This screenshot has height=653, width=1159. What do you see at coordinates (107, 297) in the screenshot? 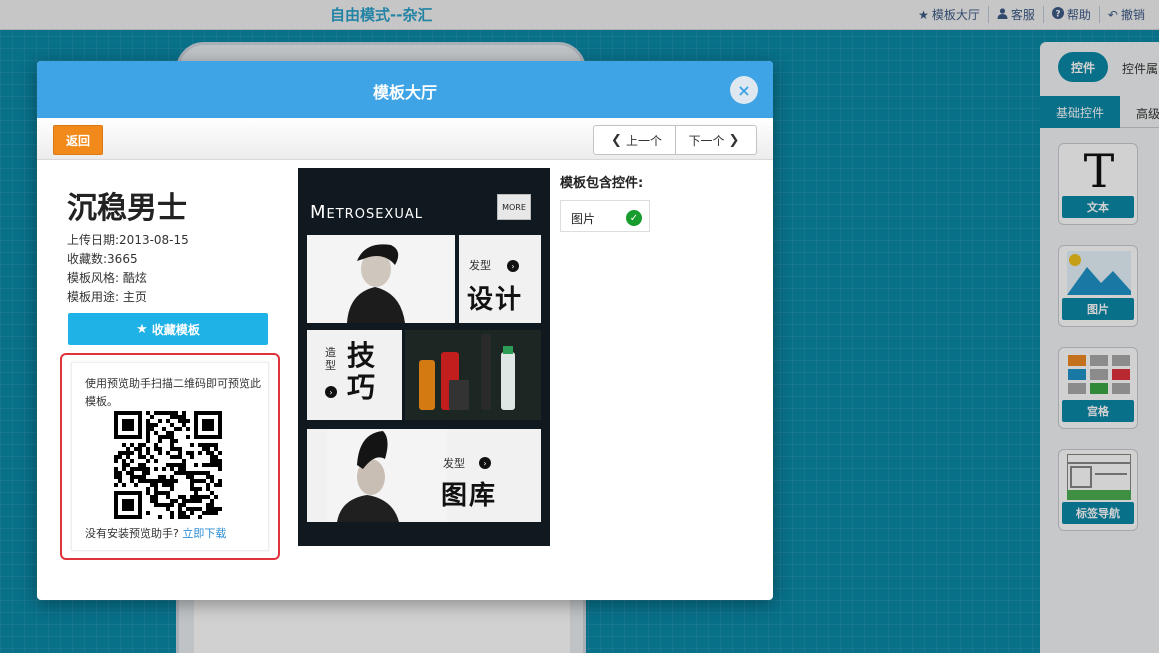
I see `template-usage: 模板用途: 主页` at bounding box center [107, 297].